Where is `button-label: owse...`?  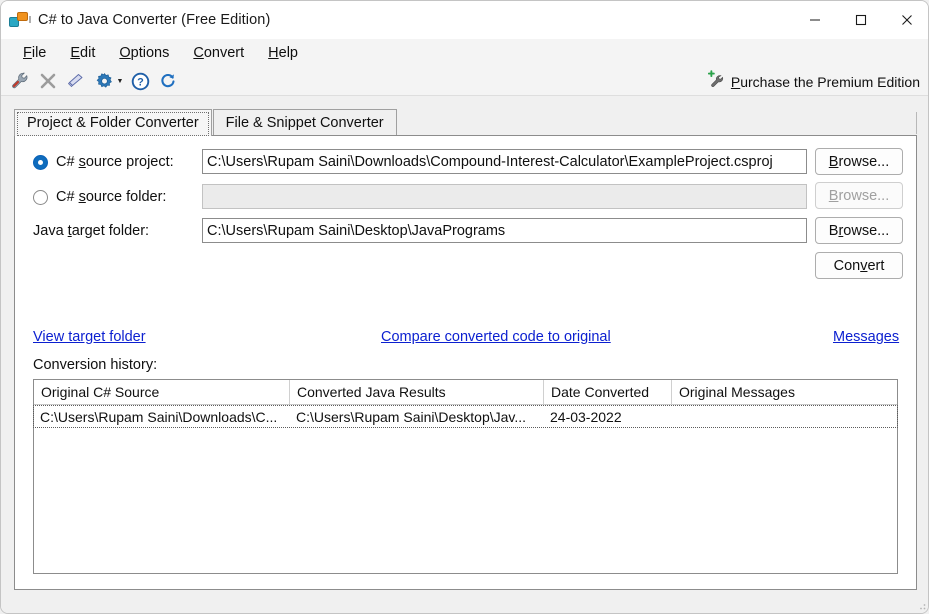 button-label: owse... is located at coordinates (866, 230).